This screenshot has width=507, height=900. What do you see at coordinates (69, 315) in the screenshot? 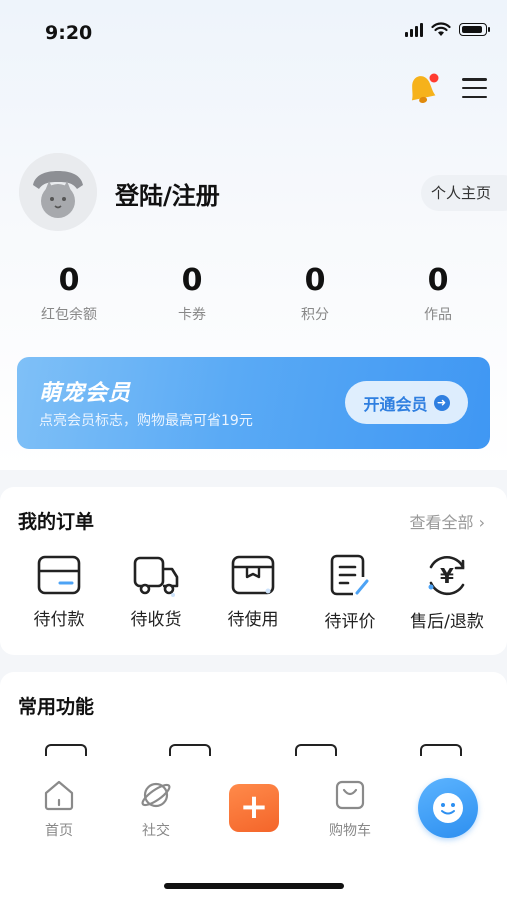
I see `stat-label: 红包余额` at bounding box center [69, 315].